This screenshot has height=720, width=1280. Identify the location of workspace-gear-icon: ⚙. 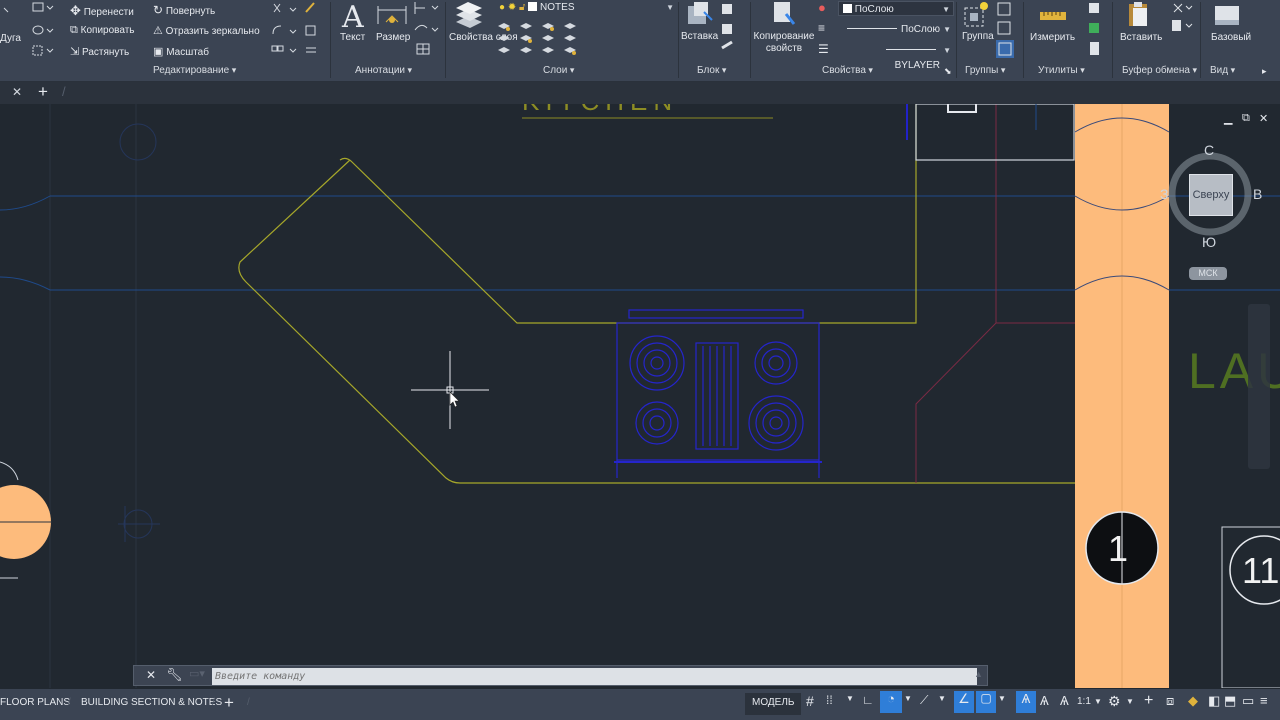
(1114, 704).